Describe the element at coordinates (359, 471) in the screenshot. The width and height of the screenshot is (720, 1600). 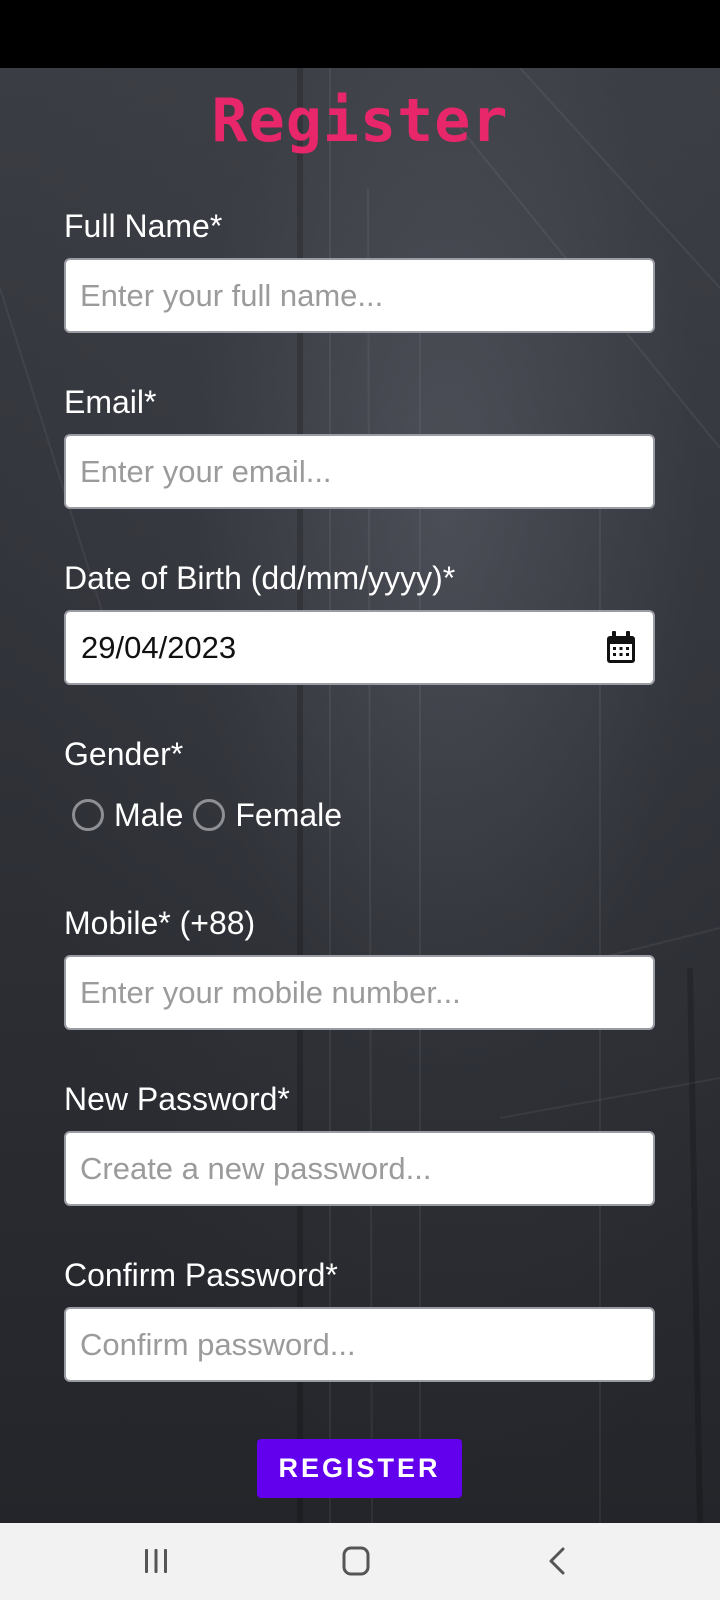
I see `email-input` at that location.